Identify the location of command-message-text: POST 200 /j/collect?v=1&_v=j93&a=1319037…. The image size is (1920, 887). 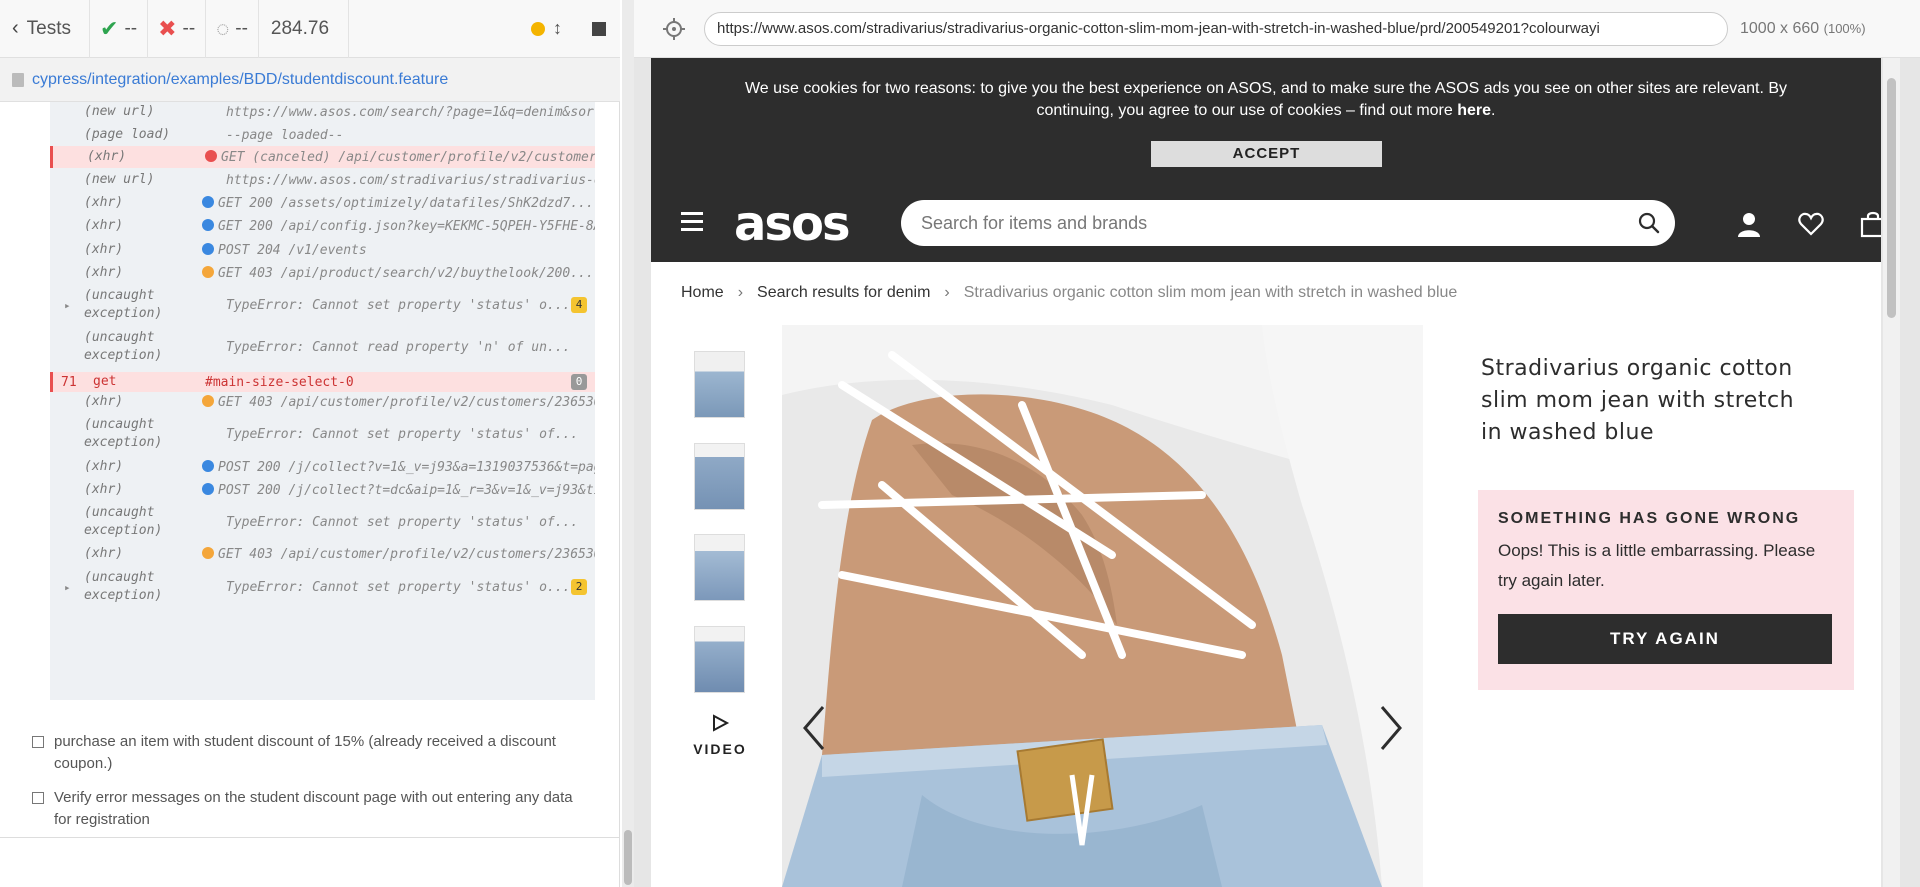
(406, 467).